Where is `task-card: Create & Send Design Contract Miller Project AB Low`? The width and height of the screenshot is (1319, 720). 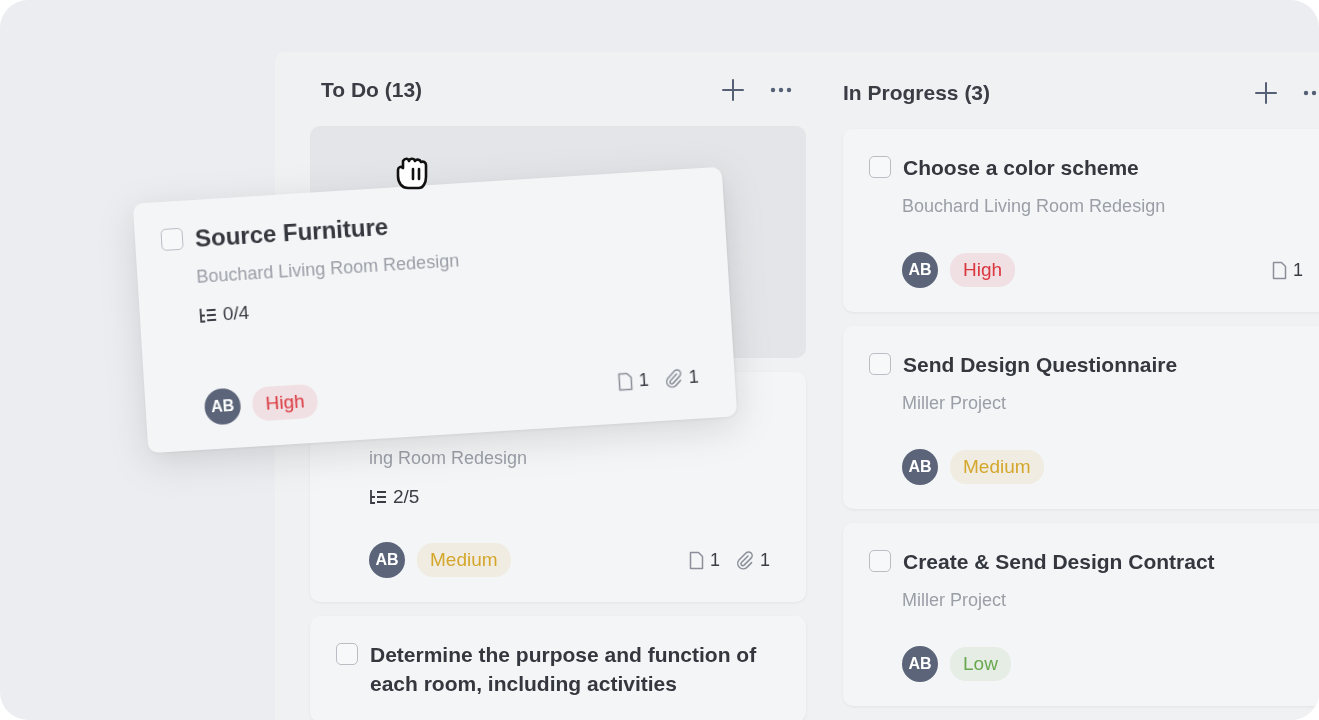
task-card: Create & Send Design Contract Miller Project AB Low is located at coordinates (1081, 614).